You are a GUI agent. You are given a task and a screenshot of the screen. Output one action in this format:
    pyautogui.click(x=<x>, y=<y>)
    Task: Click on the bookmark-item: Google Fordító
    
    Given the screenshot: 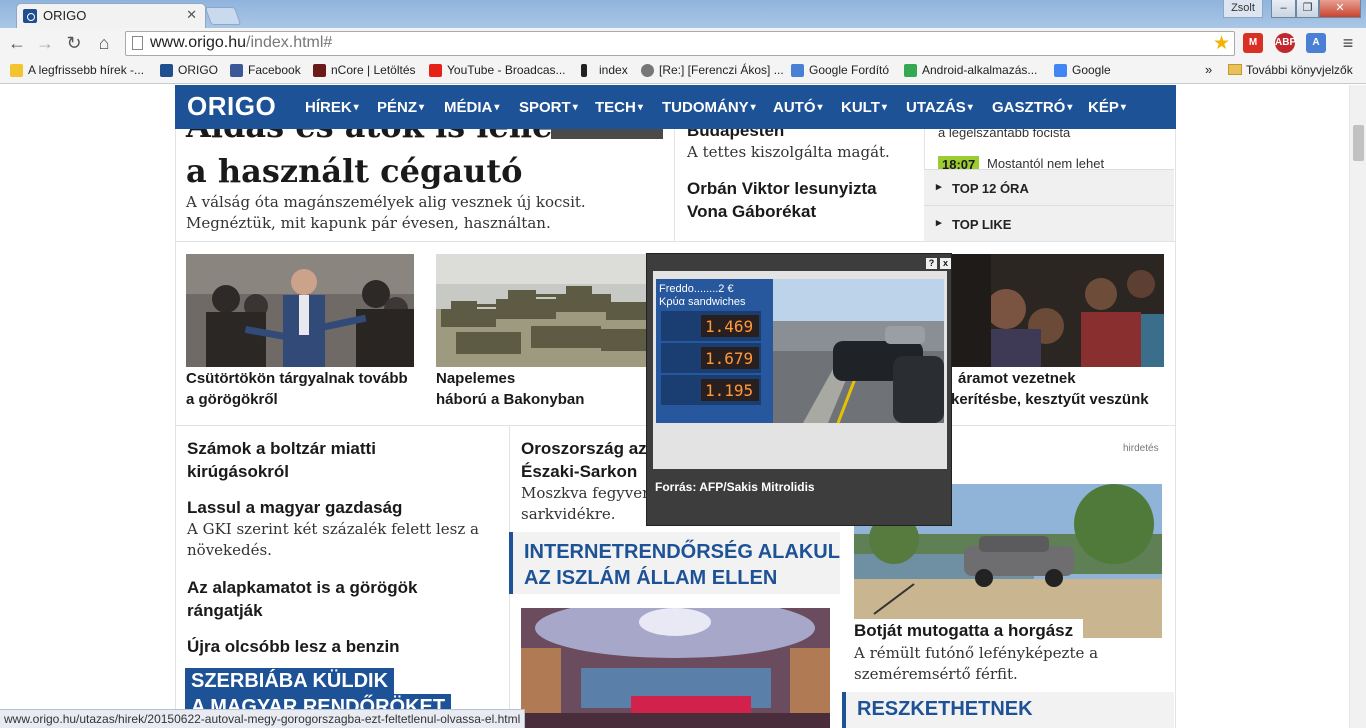 What is the action you would take?
    pyautogui.click(x=840, y=70)
    